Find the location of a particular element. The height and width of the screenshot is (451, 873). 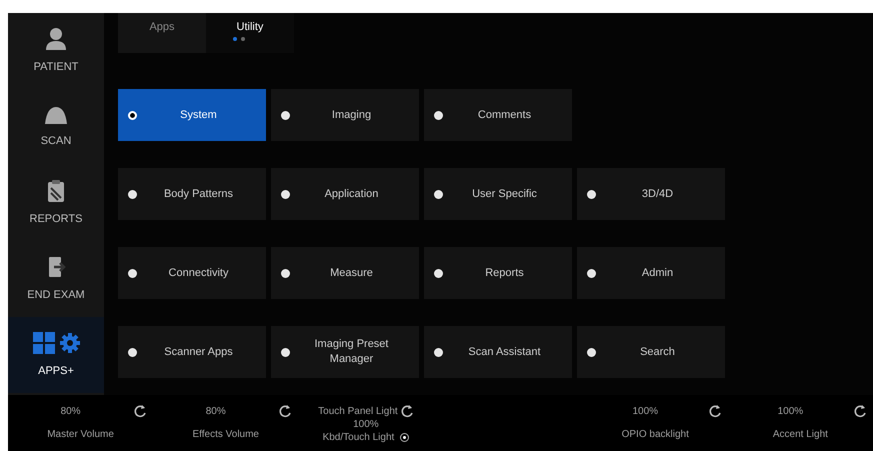

control-label: Accent Light is located at coordinates (800, 435).